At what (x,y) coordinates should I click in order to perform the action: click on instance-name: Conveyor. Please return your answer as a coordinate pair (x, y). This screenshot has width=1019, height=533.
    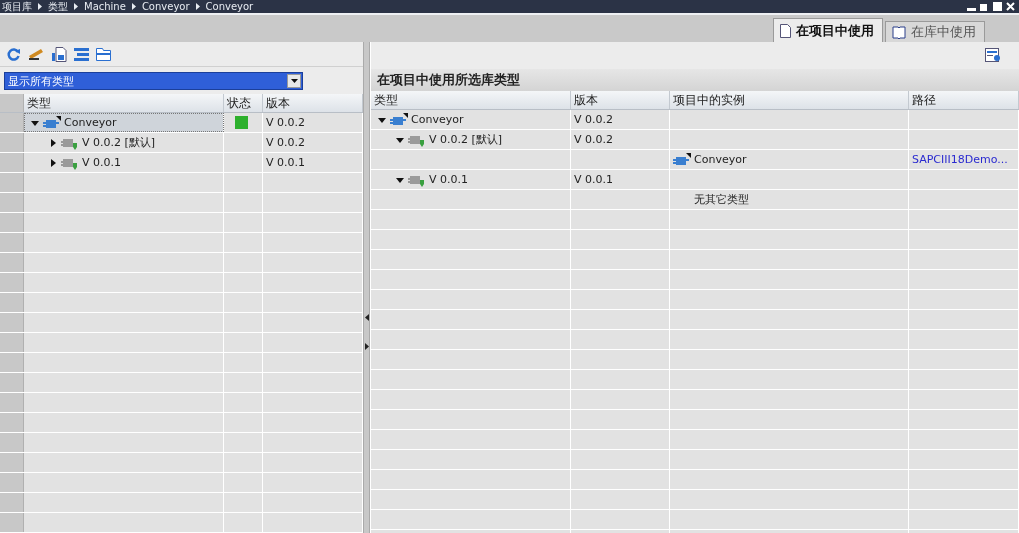
    Looking at the image, I should click on (720, 159).